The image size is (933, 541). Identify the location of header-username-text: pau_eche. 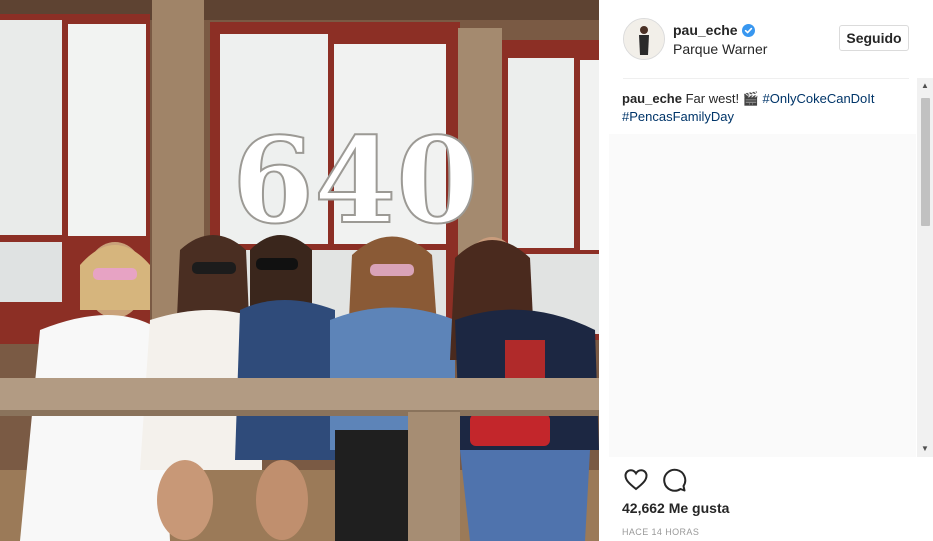
(705, 30).